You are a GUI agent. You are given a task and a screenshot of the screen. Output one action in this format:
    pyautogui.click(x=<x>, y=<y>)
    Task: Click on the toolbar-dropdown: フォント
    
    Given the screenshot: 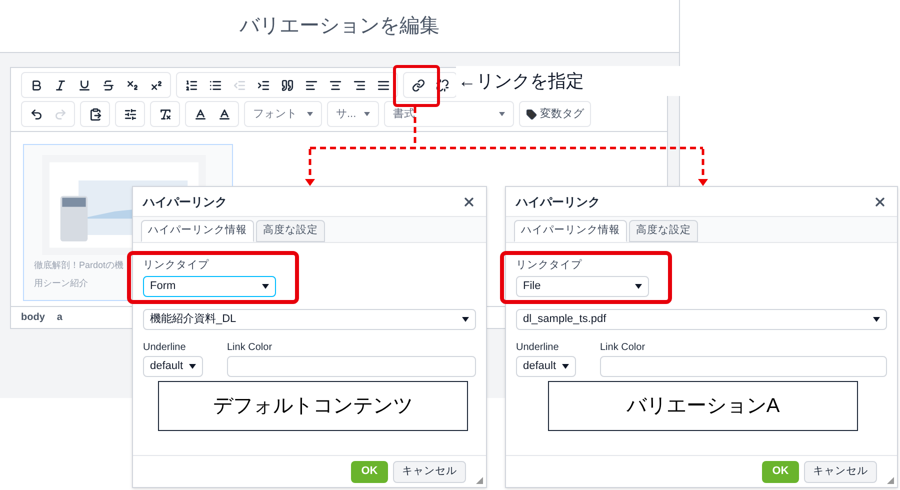 What is the action you would take?
    pyautogui.click(x=283, y=114)
    